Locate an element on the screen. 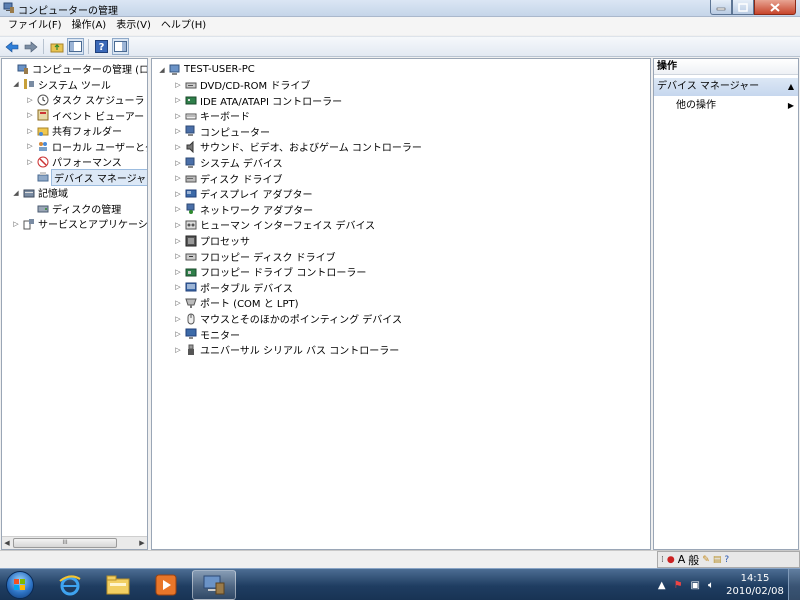  device-category-item: ▷ ユニバーサル シリアル バス コントローラー is located at coordinates (286, 349).